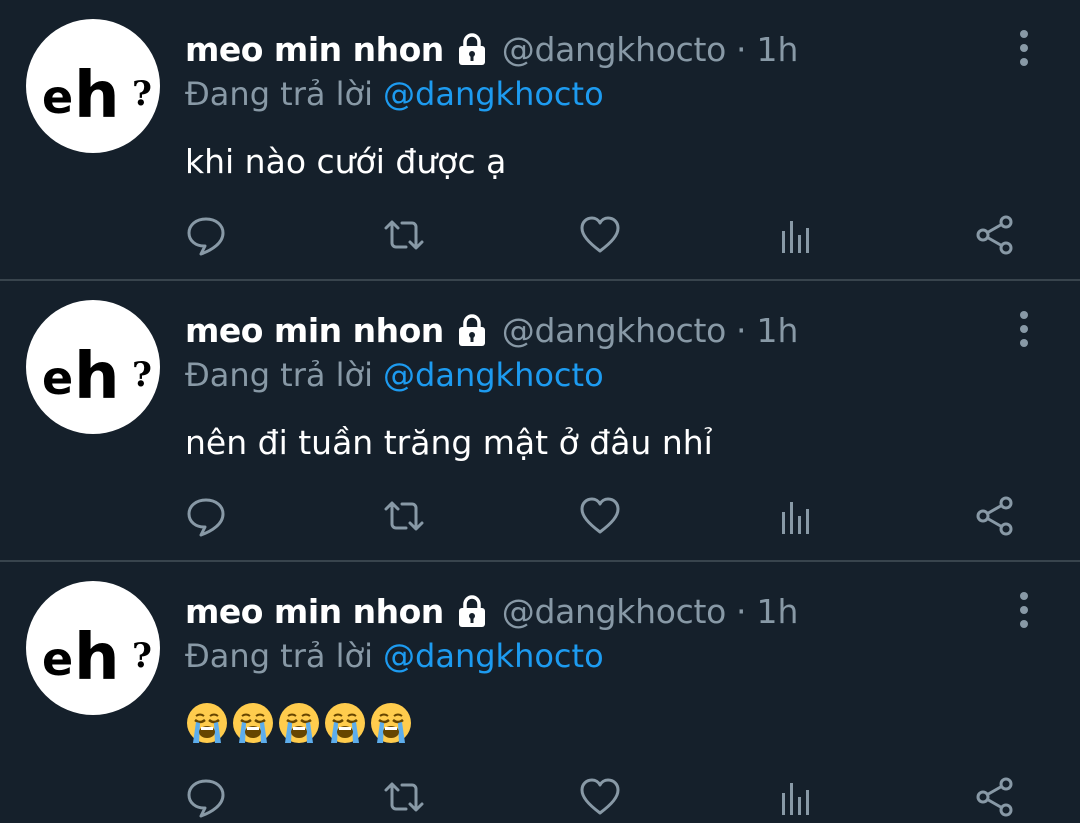  I want to click on tweet-text: khi nào cưới được ạ, so click(346, 161).